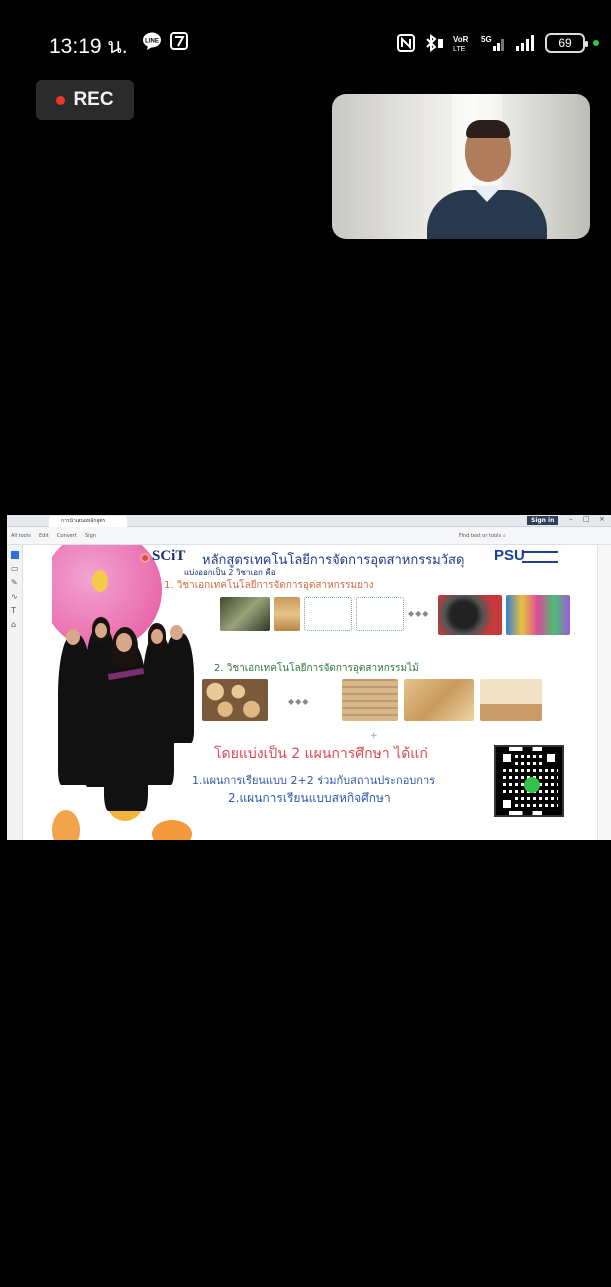  What do you see at coordinates (532, 785) in the screenshot?
I see `line-app-logo-icon` at bounding box center [532, 785].